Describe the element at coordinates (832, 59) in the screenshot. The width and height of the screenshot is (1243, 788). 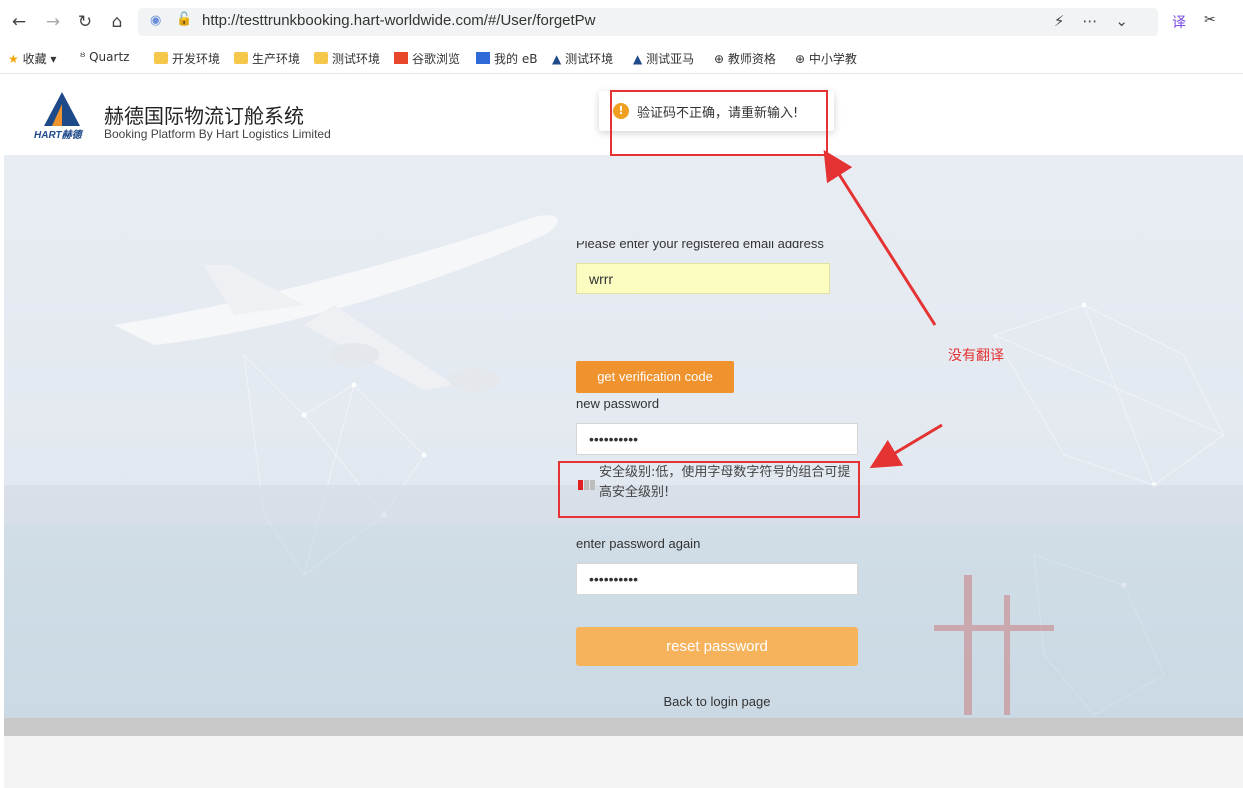
I see `bookmark-label: 中小学教` at that location.